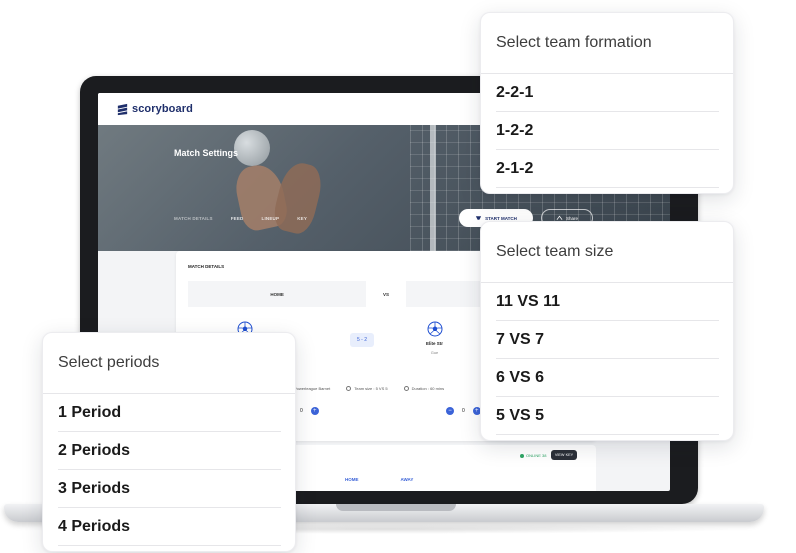  Describe the element at coordinates (362, 340) in the screenshot. I see `score-badge: 5 - 2` at that location.